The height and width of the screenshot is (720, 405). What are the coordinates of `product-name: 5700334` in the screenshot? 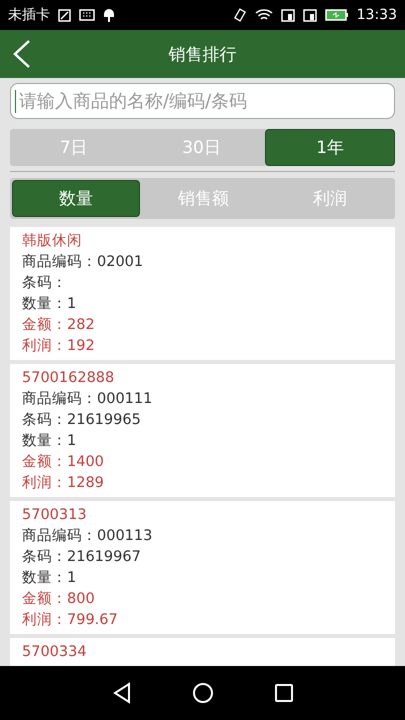 It's located at (55, 652).